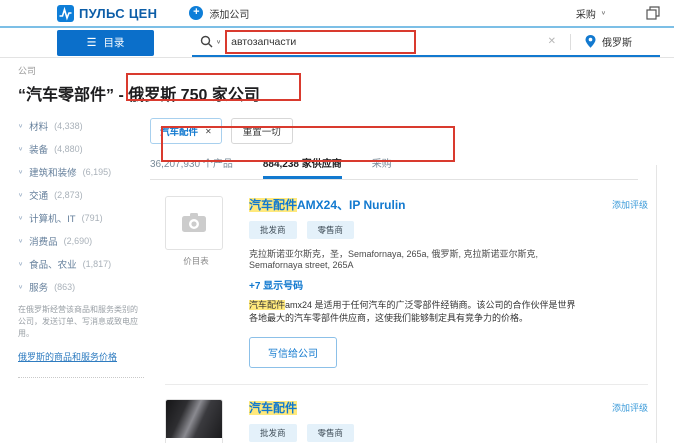 Image resolution: width=674 pixels, height=443 pixels. I want to click on category-label: 建筑和装修, so click(53, 173).